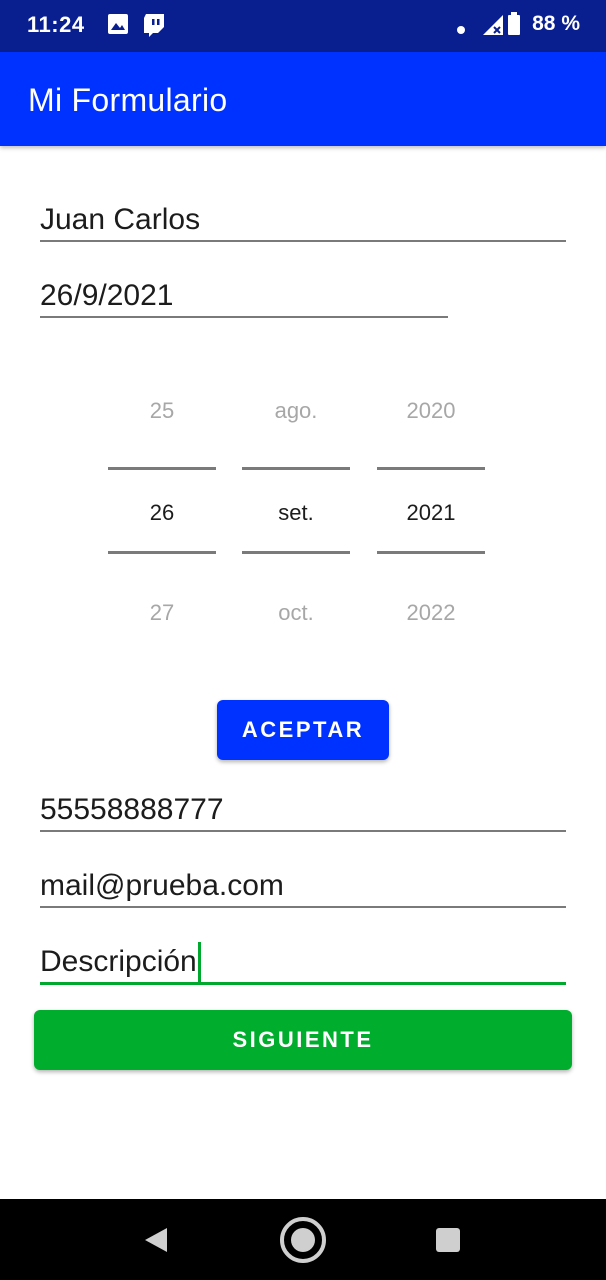  I want to click on email-field-value: mail@prueba.com, so click(162, 885).